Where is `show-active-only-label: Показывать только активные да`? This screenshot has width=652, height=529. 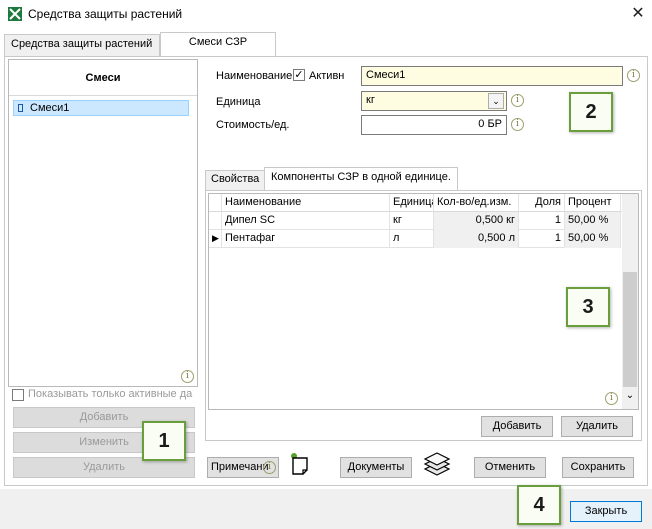 show-active-only-label: Показывать только активные да is located at coordinates (110, 394).